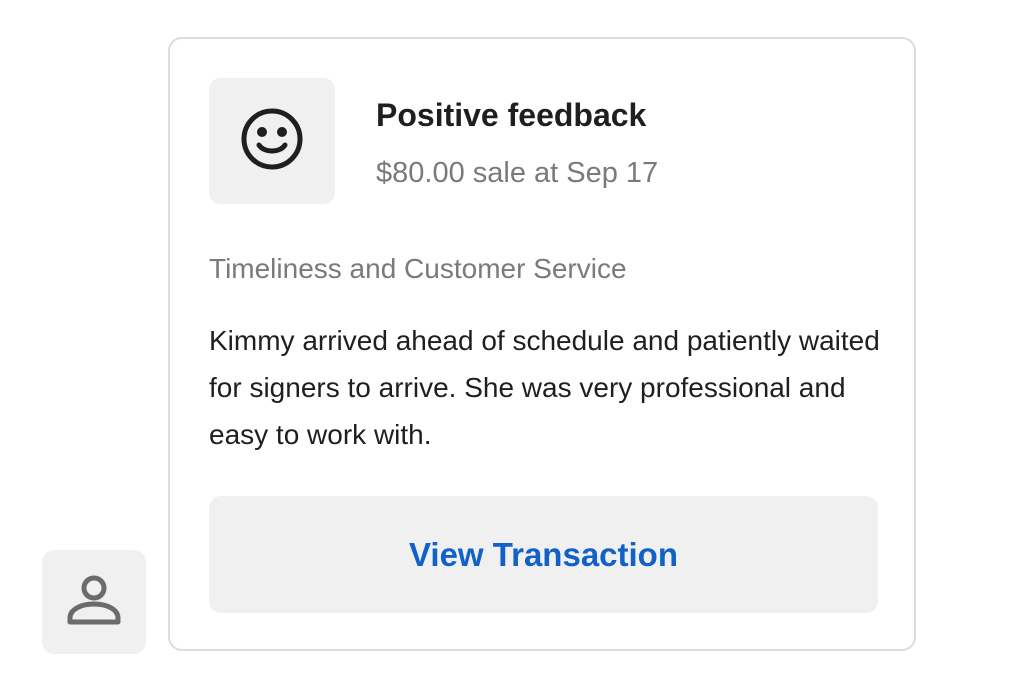  What do you see at coordinates (517, 173) in the screenshot?
I see `sale-summary: $80.00 sale at Sep 17` at bounding box center [517, 173].